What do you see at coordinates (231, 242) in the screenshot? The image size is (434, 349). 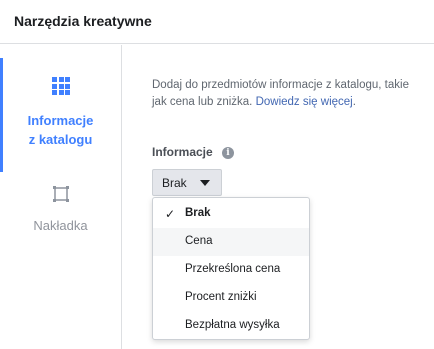 I see `menu-item-price: Cena` at bounding box center [231, 242].